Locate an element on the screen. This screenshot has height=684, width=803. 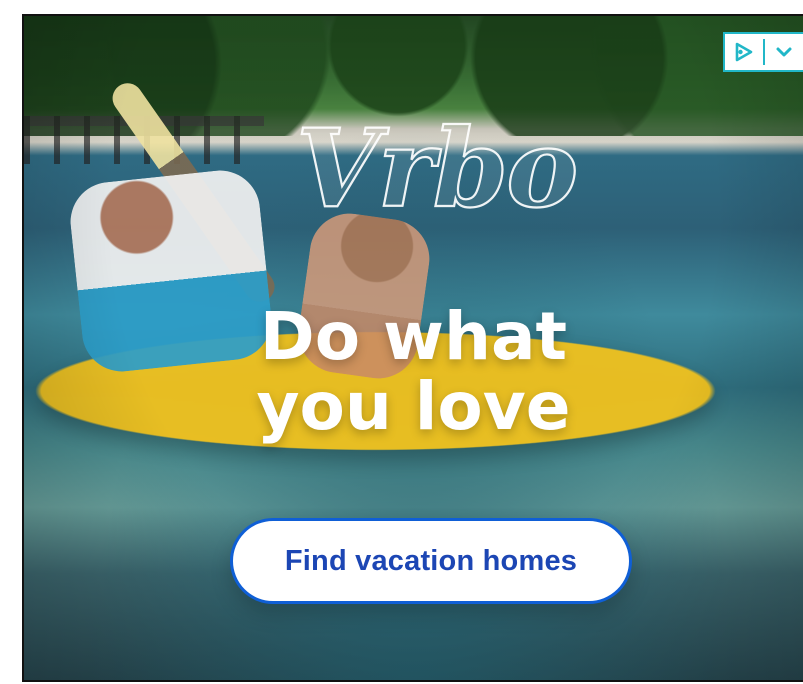
logo-text: Vrbo is located at coordinates (436, 168).